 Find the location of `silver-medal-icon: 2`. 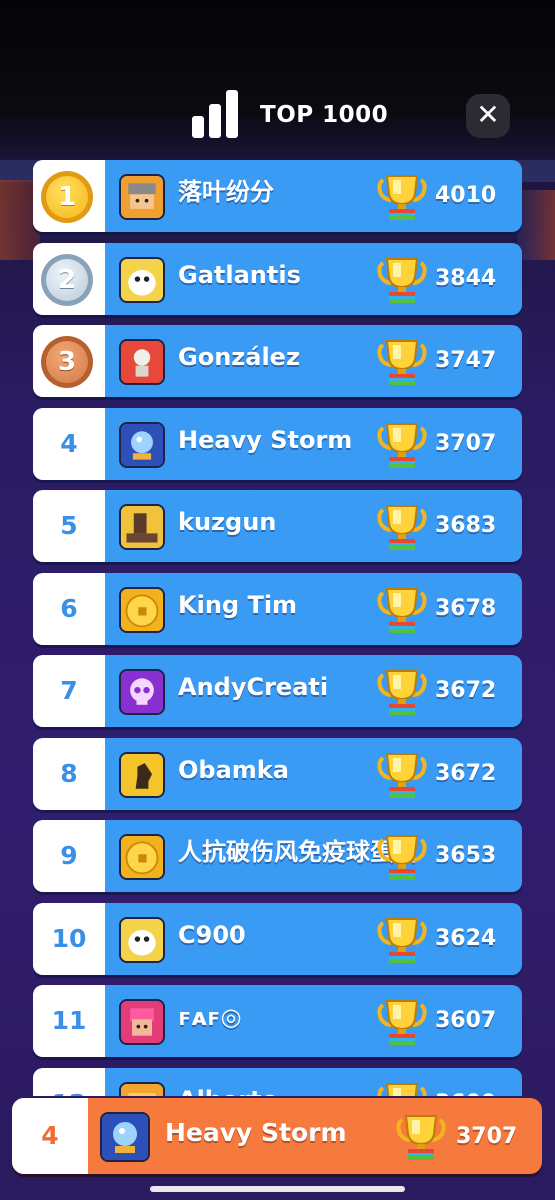

silver-medal-icon: 2 is located at coordinates (67, 280).